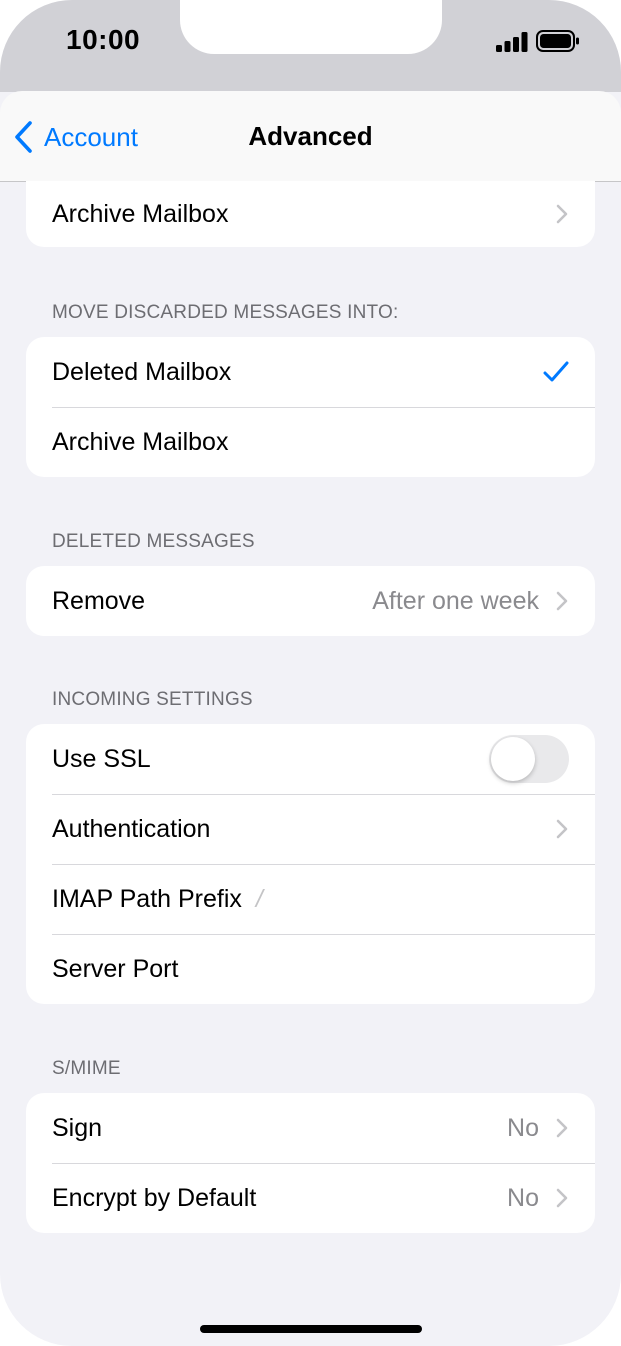 Image resolution: width=621 pixels, height=1346 pixels. What do you see at coordinates (310, 969) in the screenshot?
I see `server-port-row: Server Port` at bounding box center [310, 969].